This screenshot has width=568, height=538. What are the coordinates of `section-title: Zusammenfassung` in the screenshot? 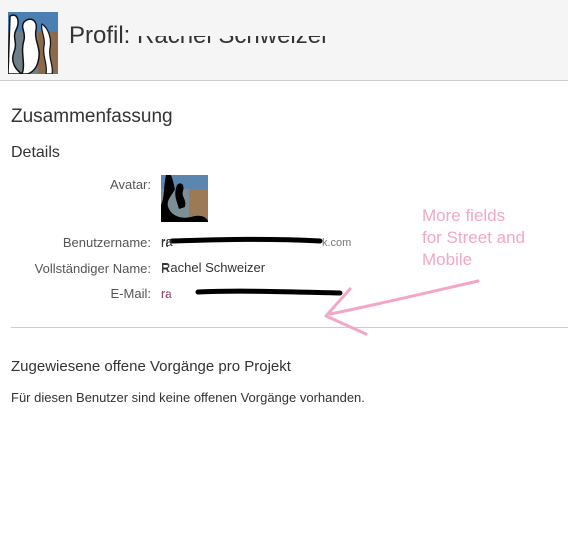 It's located at (92, 116).